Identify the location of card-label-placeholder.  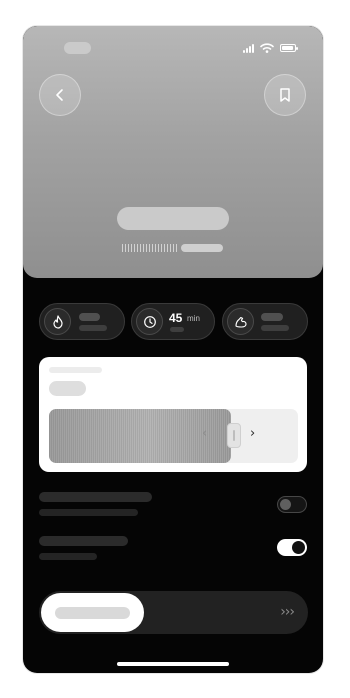
(75, 370).